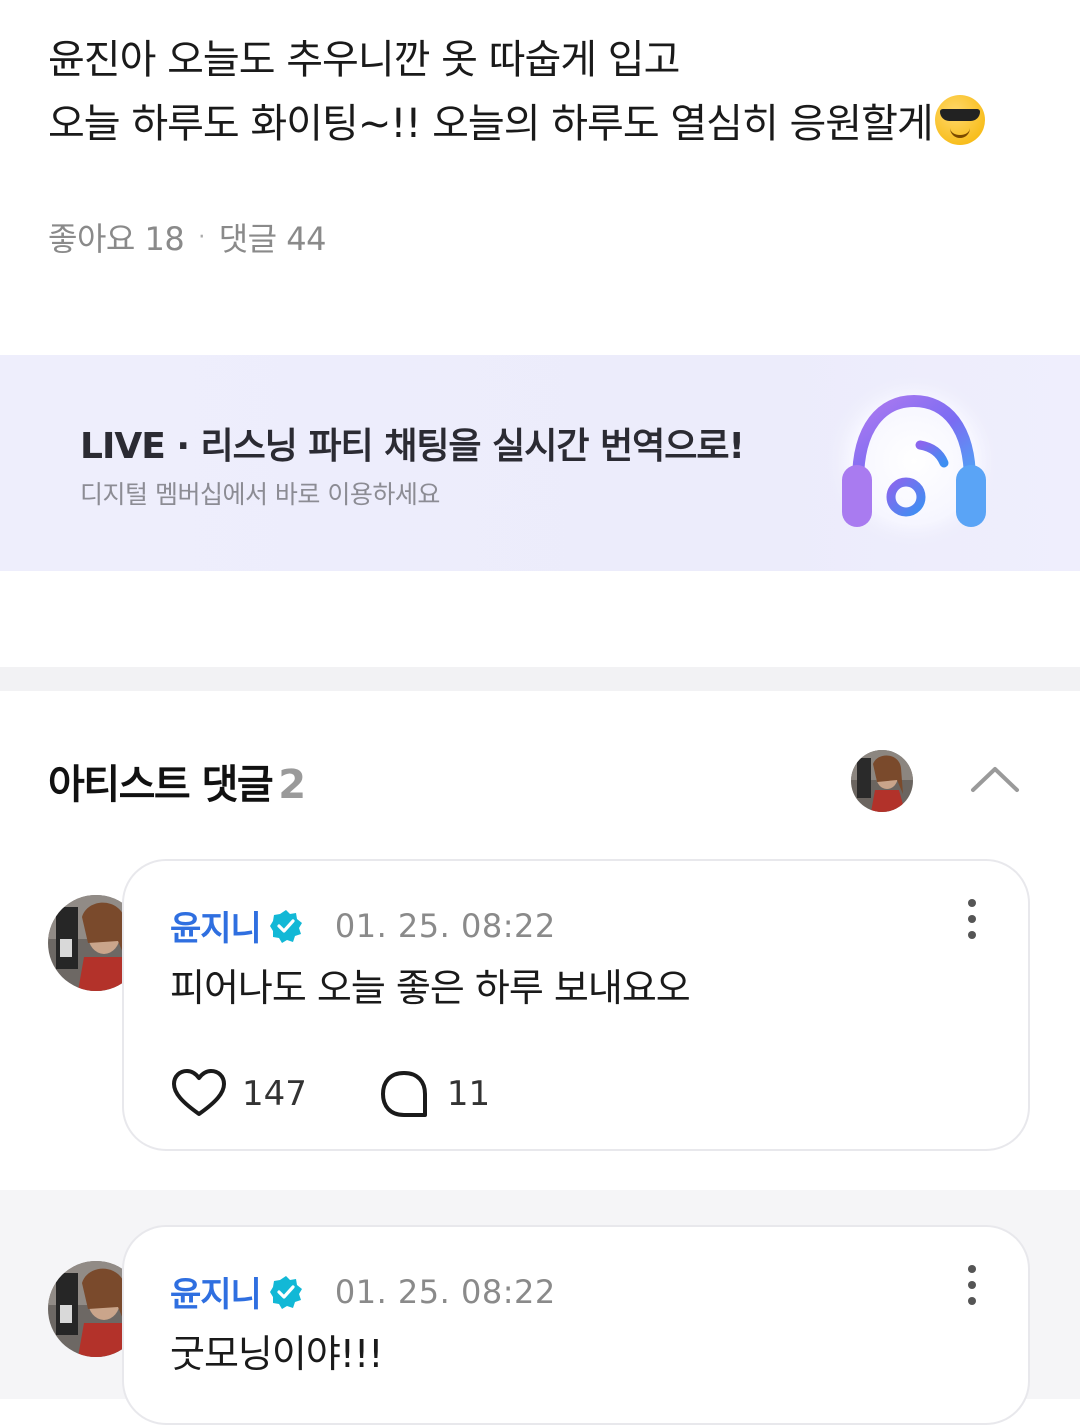 This screenshot has height=1425, width=1080. I want to click on artist-comments-title: 아티스트 댓글 2, so click(177, 781).